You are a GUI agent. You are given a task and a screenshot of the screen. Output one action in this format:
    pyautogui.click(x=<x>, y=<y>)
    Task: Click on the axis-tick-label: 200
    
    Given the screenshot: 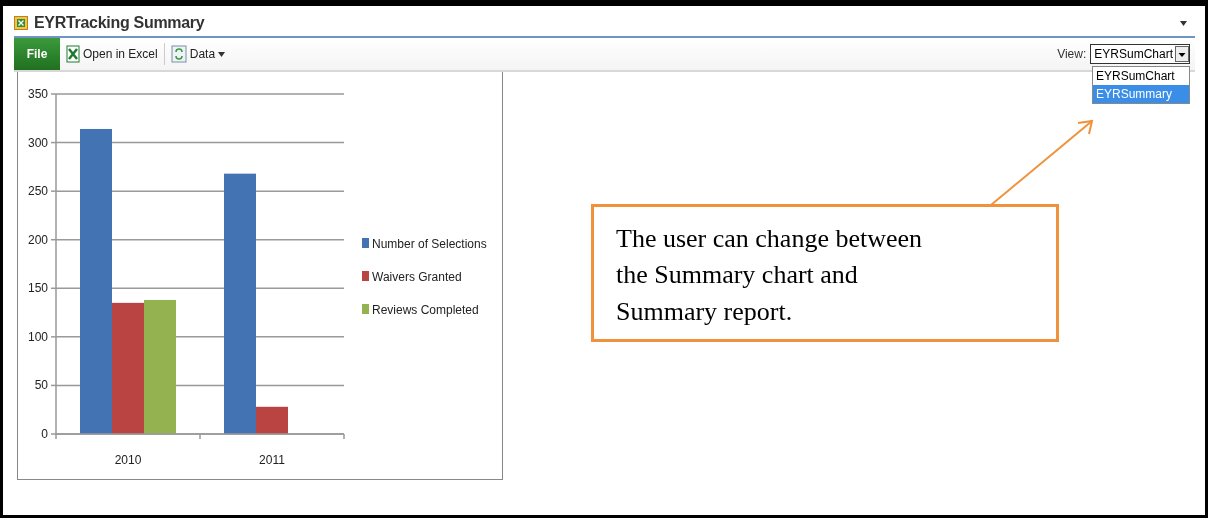 What is the action you would take?
    pyautogui.click(x=37, y=239)
    